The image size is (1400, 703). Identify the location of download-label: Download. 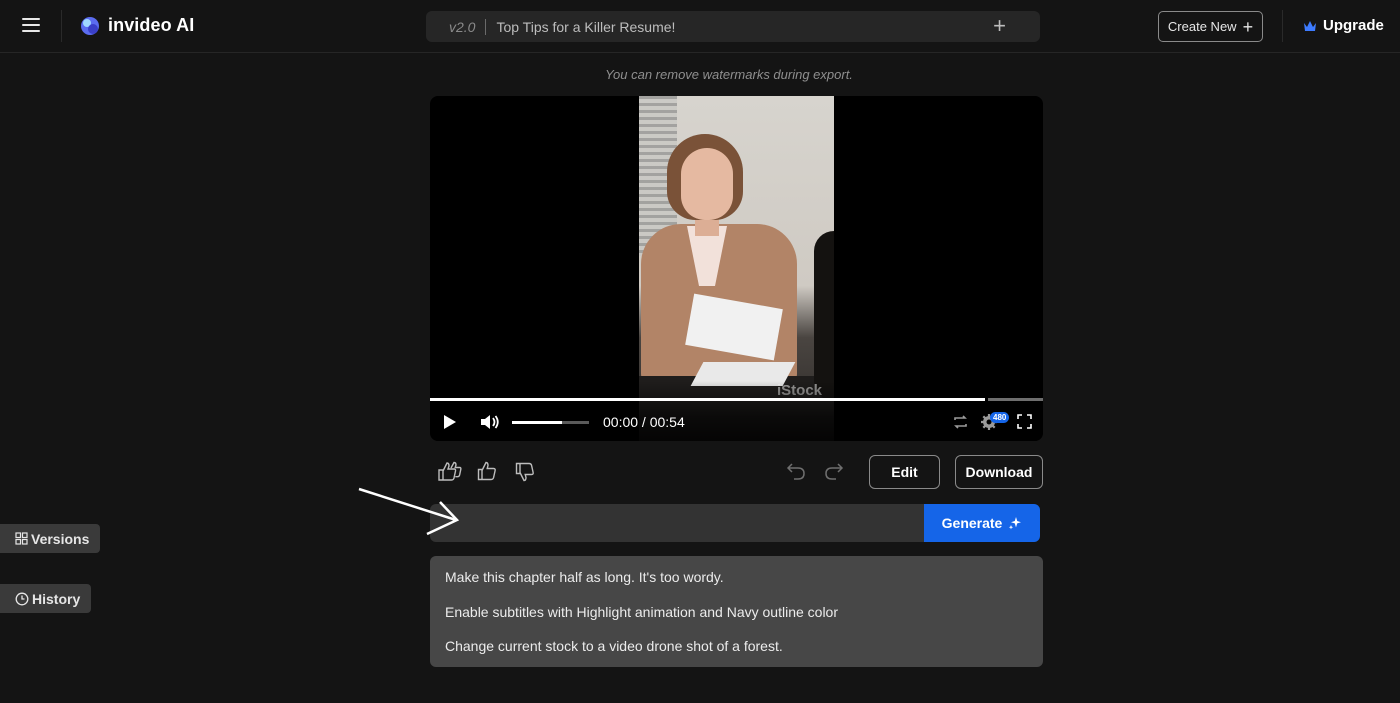
(999, 472).